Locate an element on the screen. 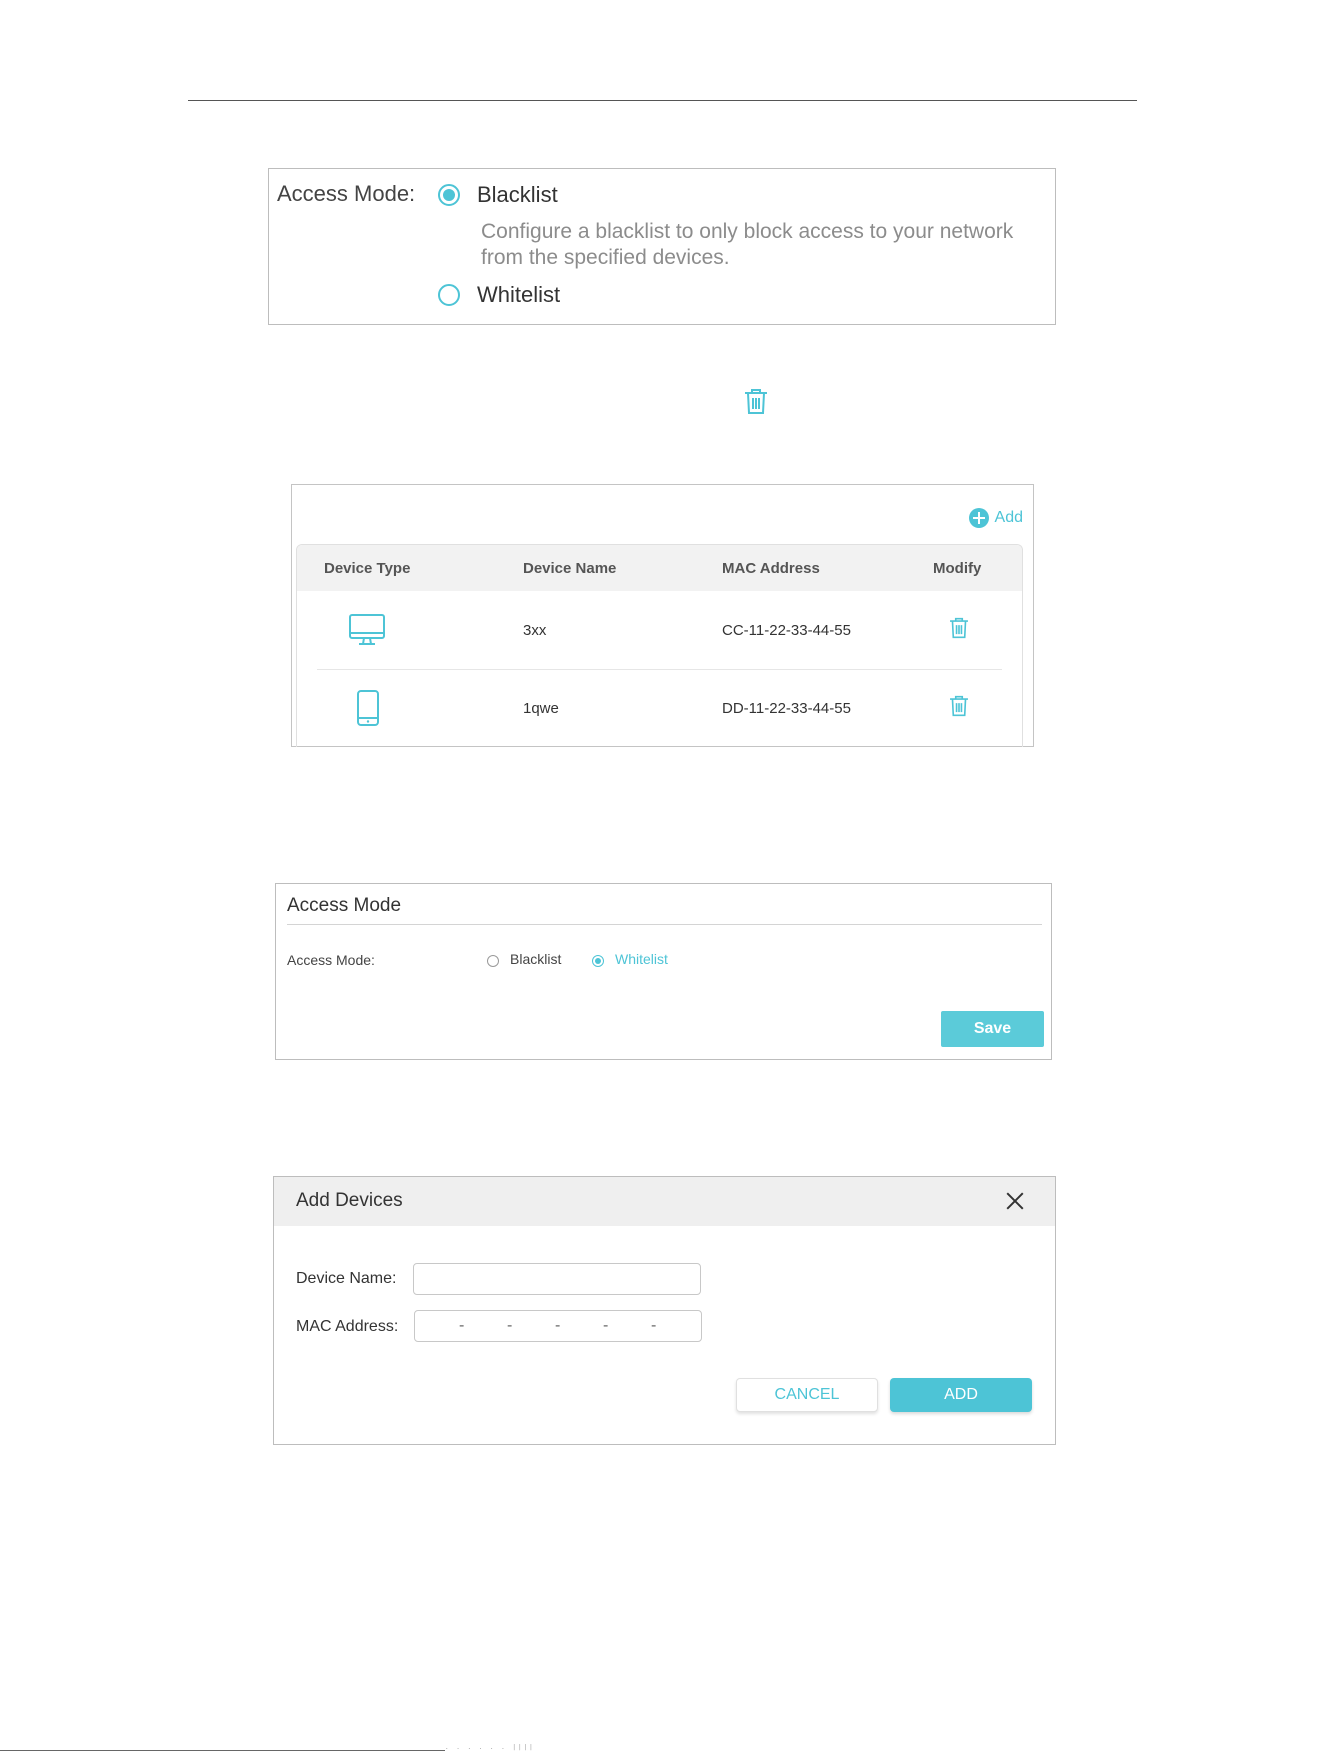  add-device-button: Add is located at coordinates (995, 518).